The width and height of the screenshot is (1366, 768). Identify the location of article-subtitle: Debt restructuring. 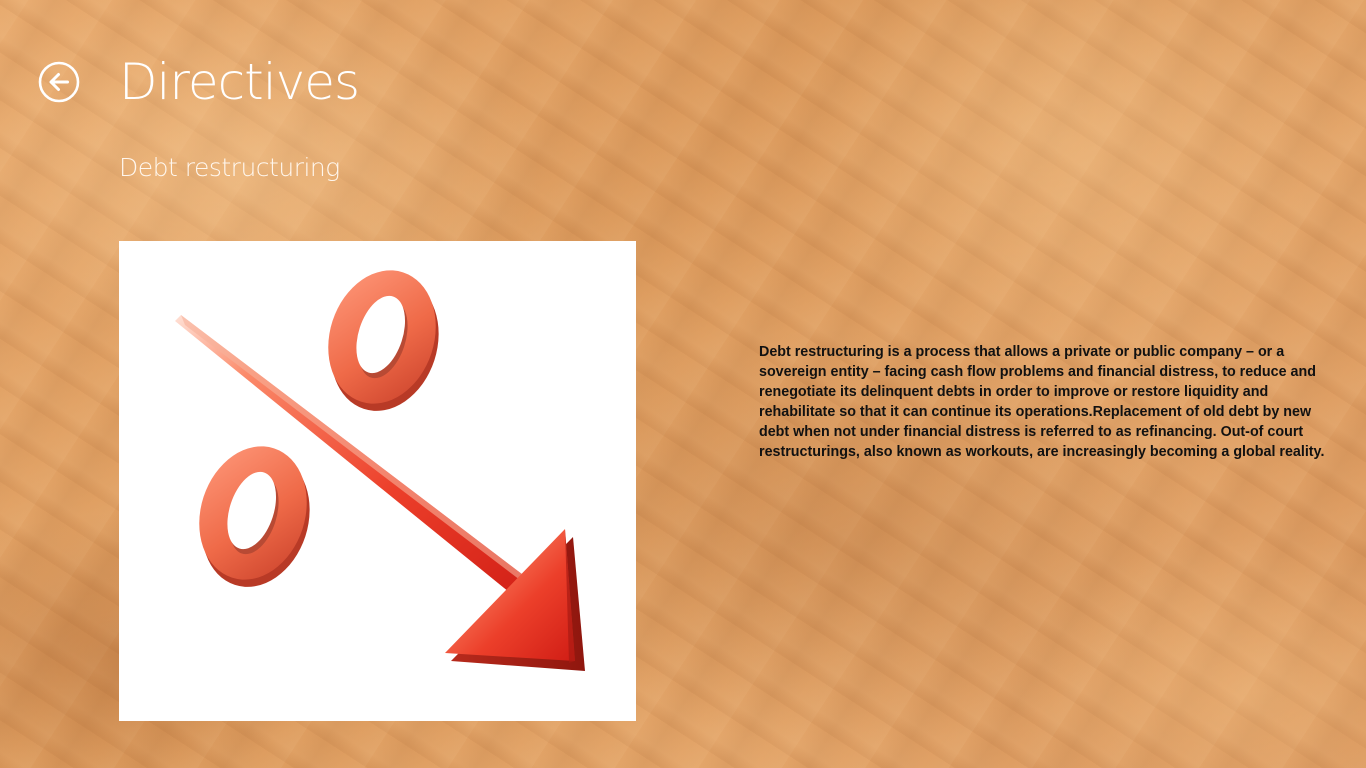
(229, 167).